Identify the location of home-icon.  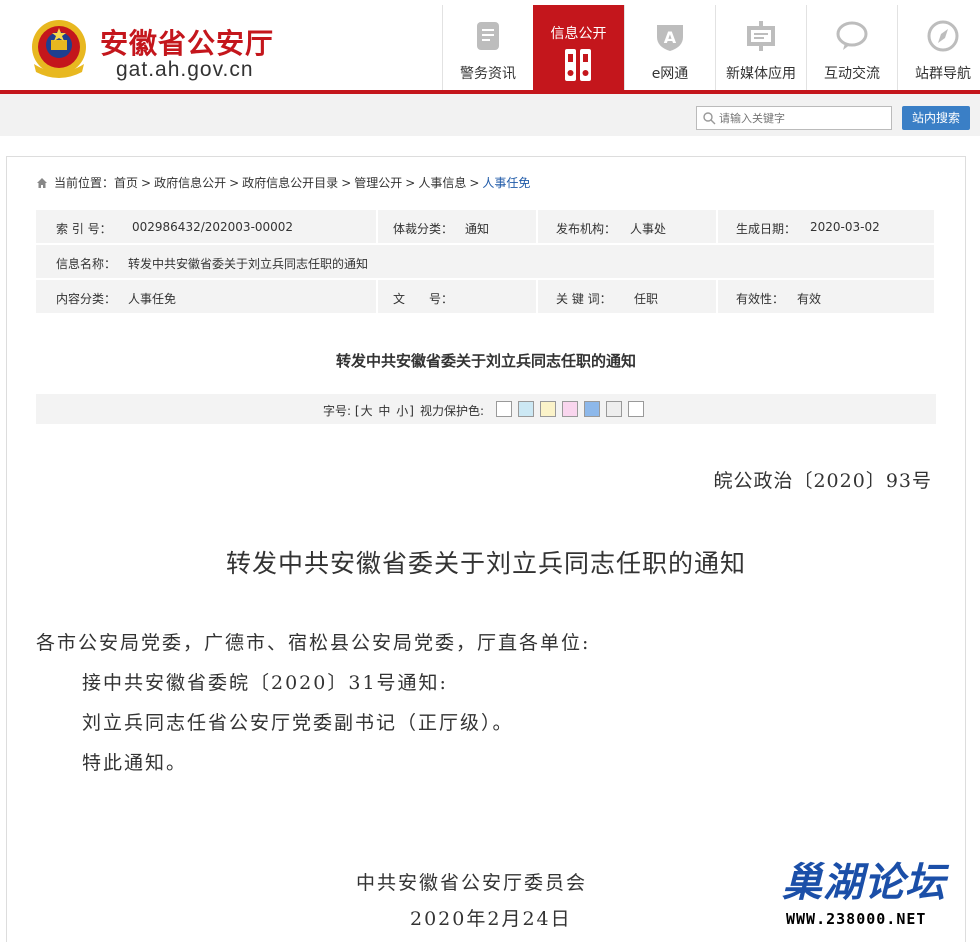
(42, 182).